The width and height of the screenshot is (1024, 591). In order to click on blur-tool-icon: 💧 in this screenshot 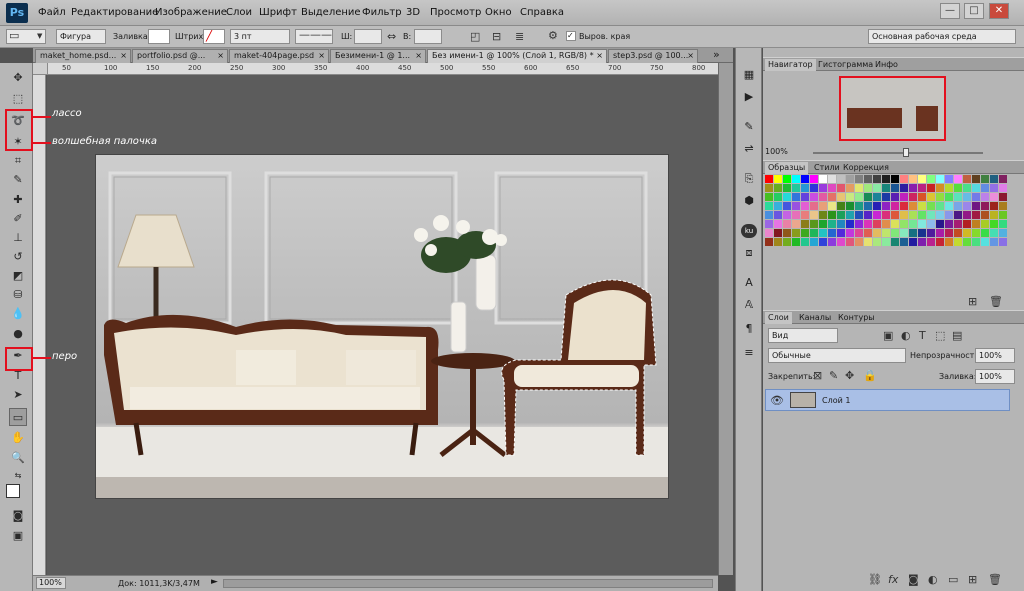, I will do `click(18, 314)`.